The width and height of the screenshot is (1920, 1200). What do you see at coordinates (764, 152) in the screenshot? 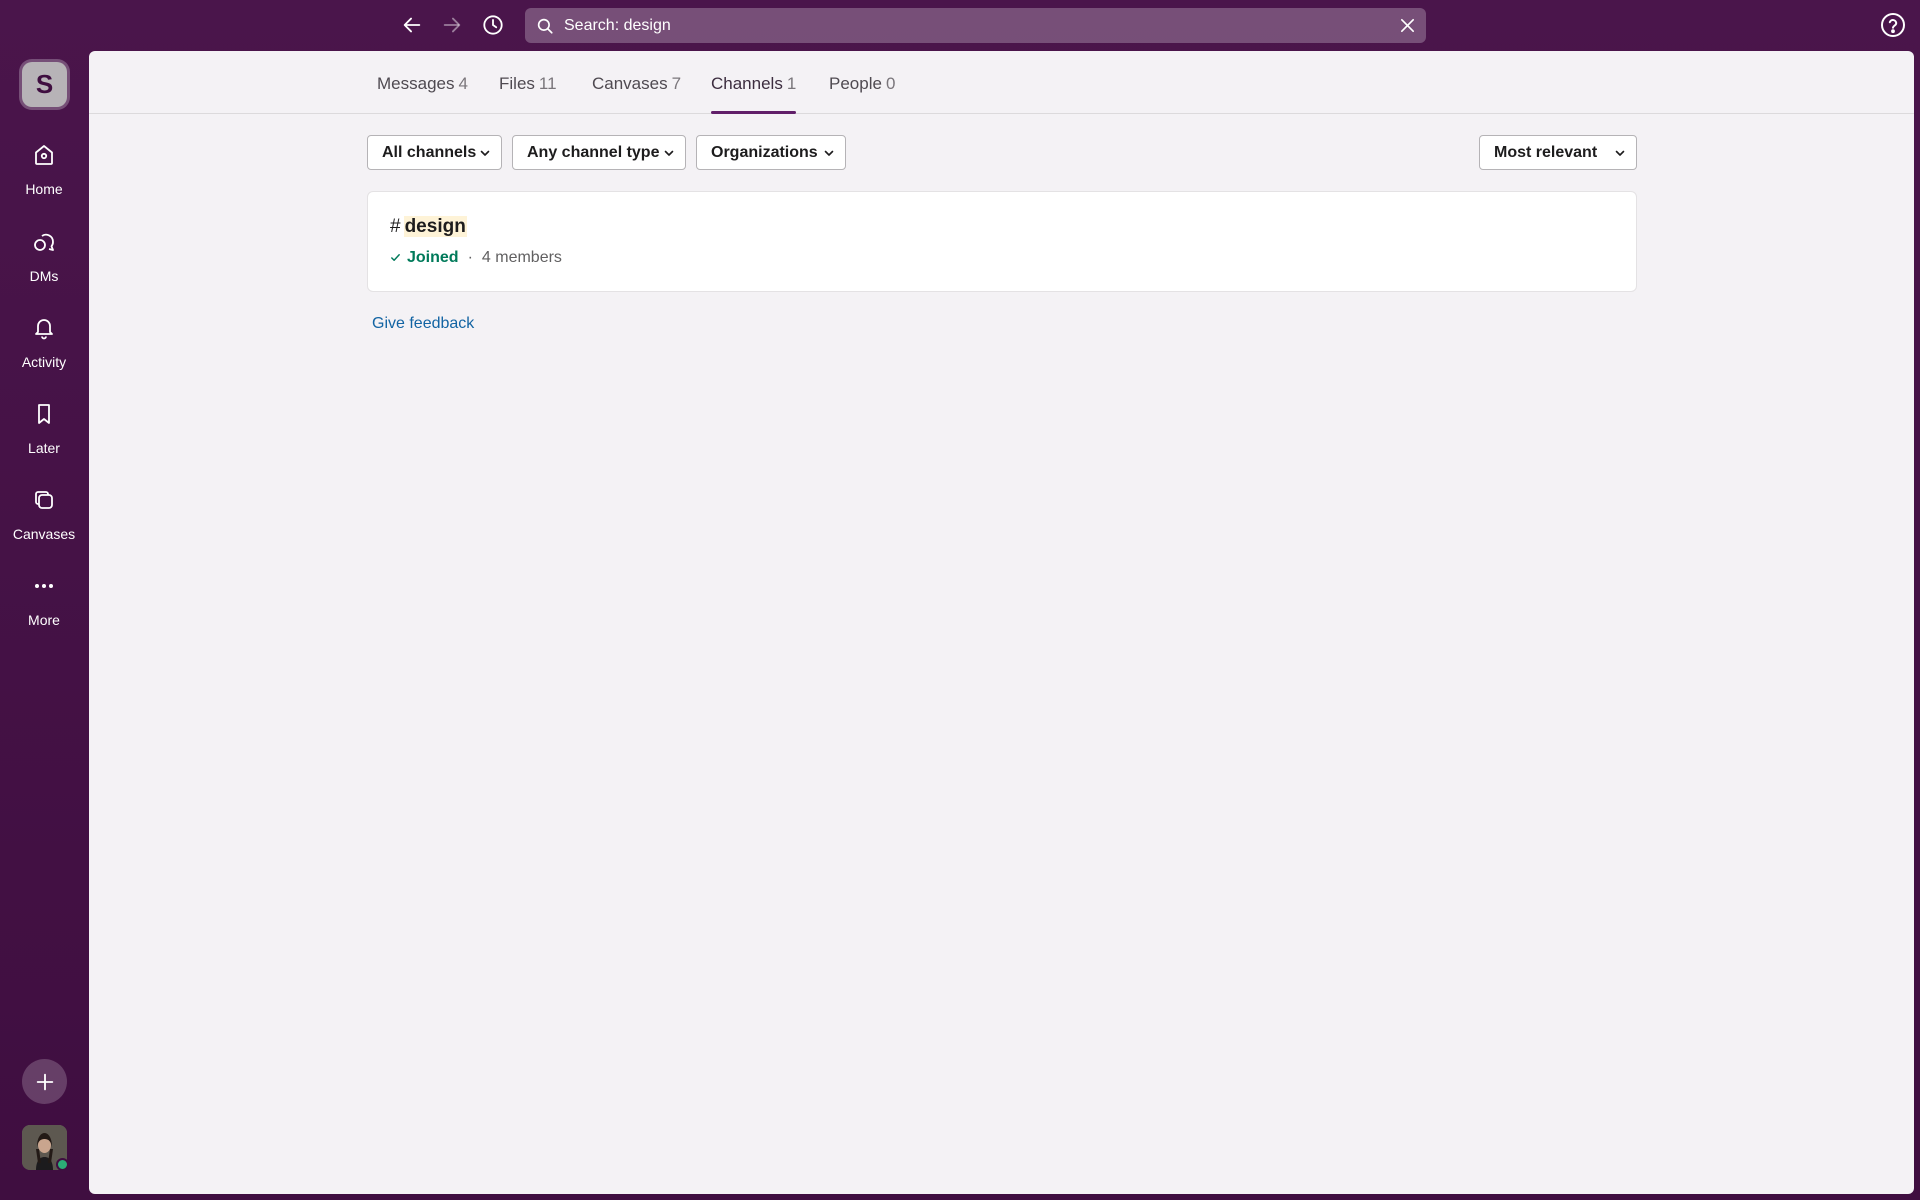
I see `filter-label: Organizations` at bounding box center [764, 152].